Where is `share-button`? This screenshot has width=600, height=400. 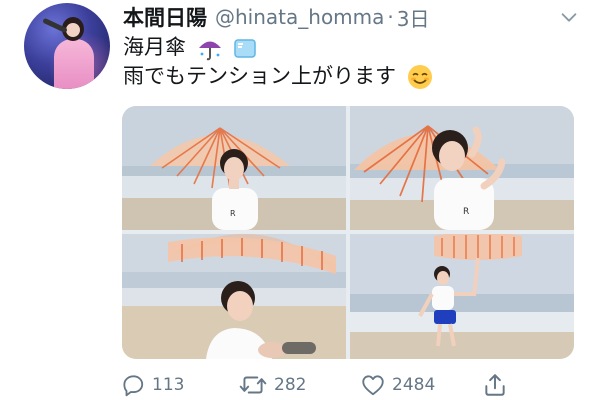 share-button is located at coordinates (498, 385).